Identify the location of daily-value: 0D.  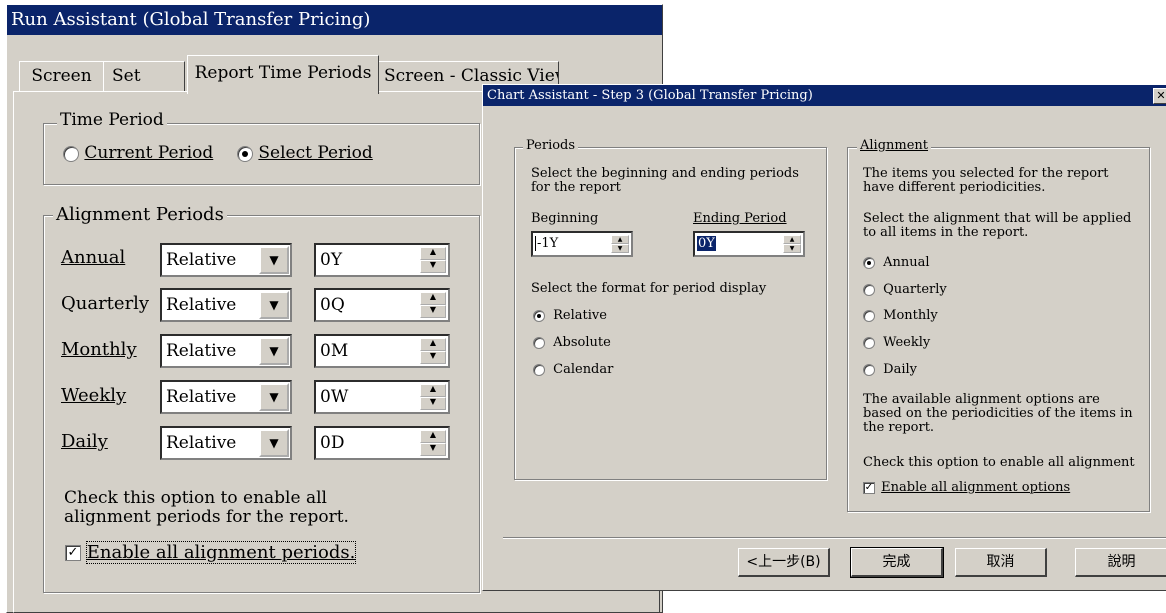
(332, 443).